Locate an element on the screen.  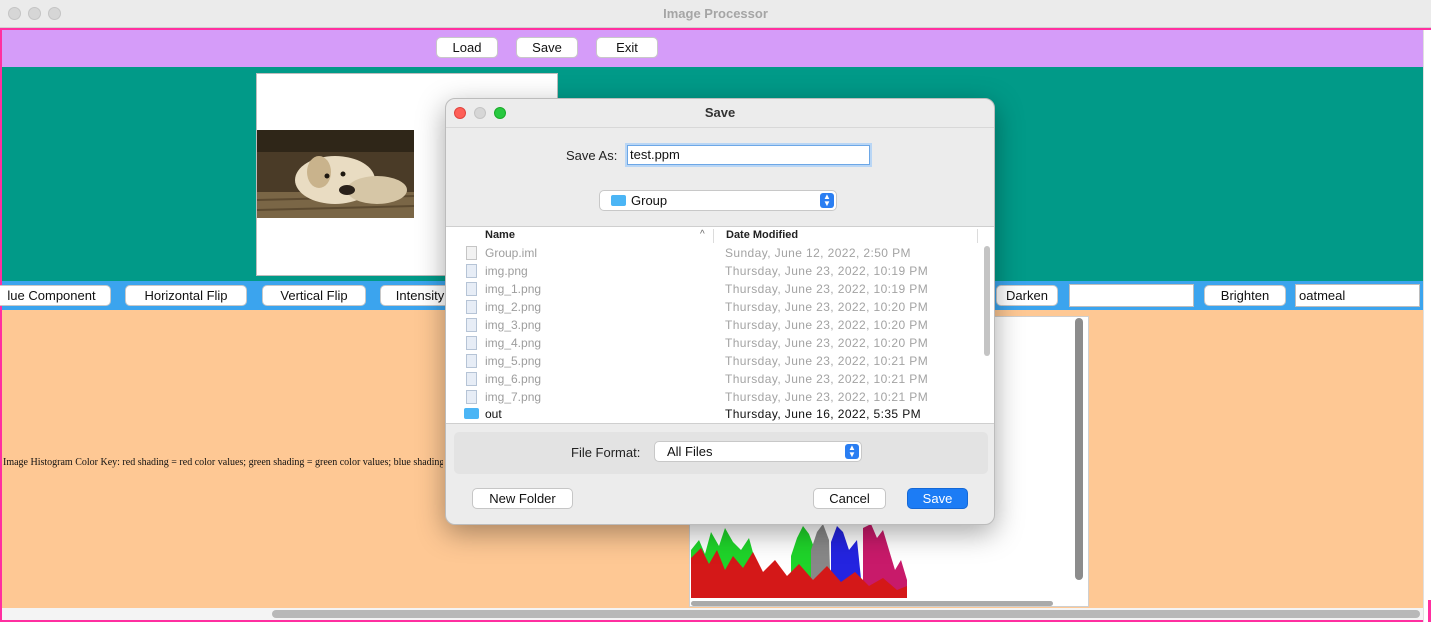
exit-button: Exit is located at coordinates (627, 47).